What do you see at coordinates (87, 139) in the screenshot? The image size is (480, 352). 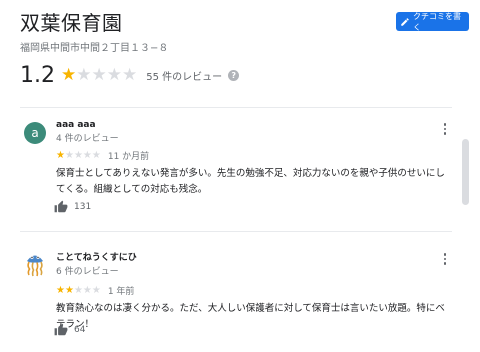 I see `reviewer-review-count: 4 件のレビュー` at bounding box center [87, 139].